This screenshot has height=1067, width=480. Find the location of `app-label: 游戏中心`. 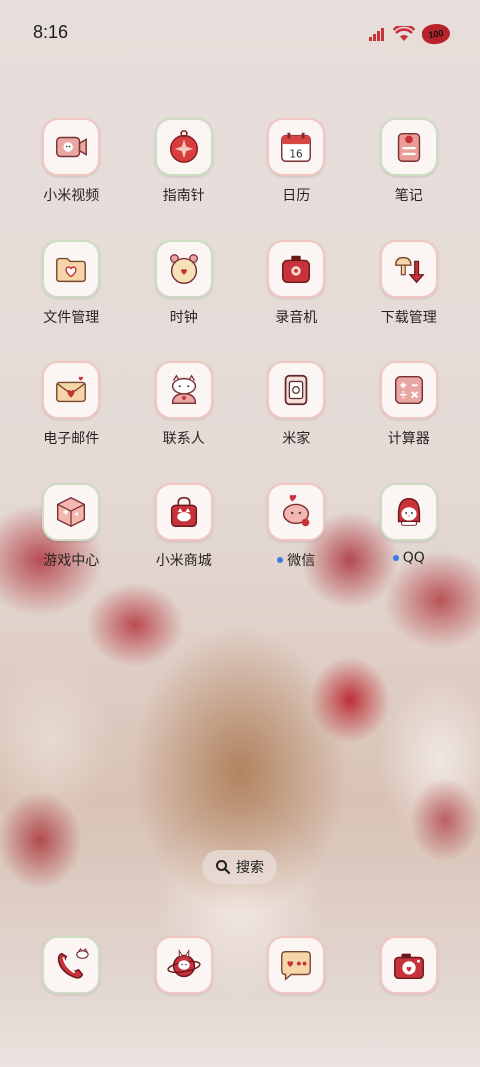

app-label: 游戏中心 is located at coordinates (71, 561).